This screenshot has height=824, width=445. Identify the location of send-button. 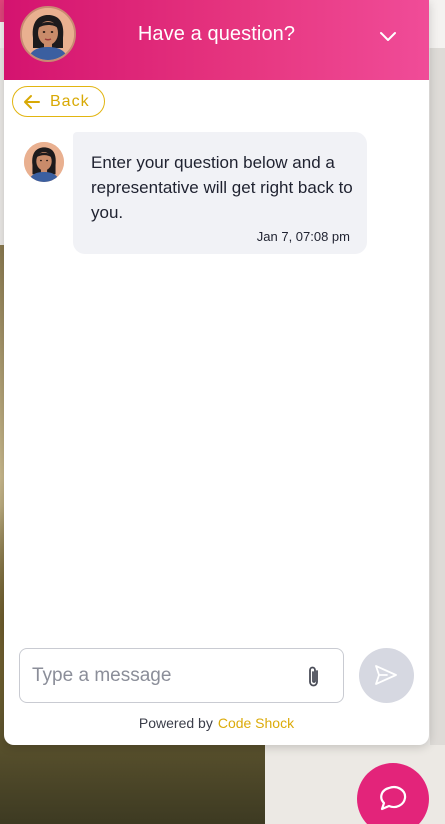
(386, 675).